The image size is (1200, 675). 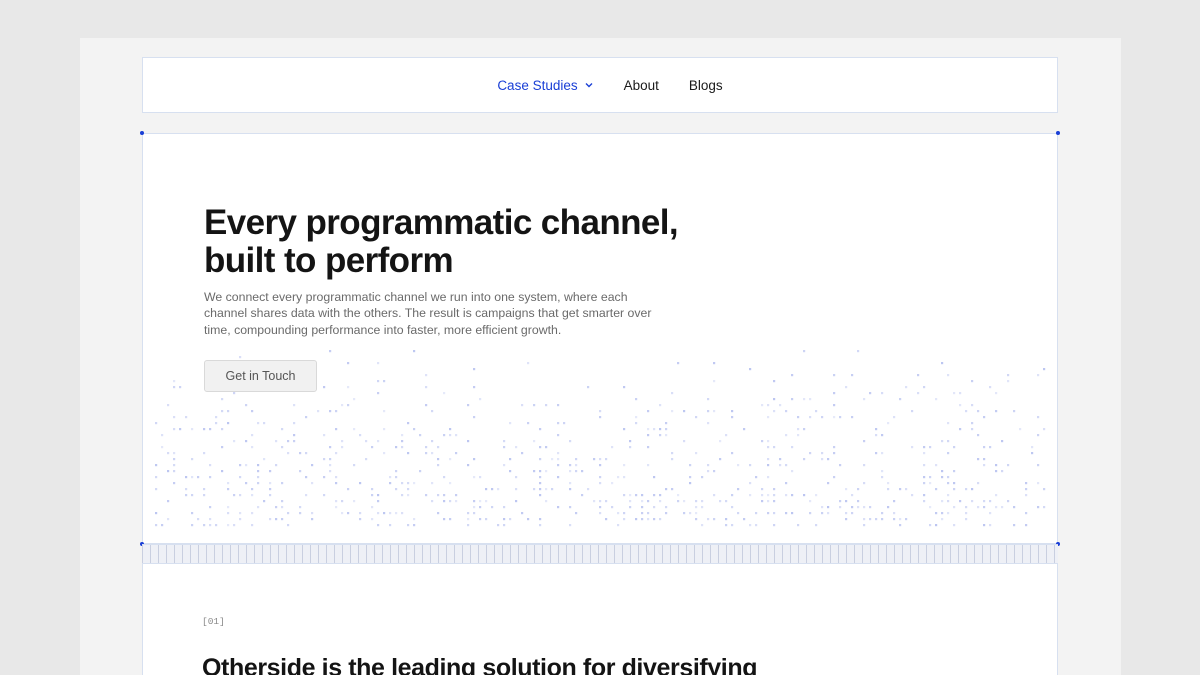 I want to click on hero-title-line-2: built to perform, so click(x=329, y=260).